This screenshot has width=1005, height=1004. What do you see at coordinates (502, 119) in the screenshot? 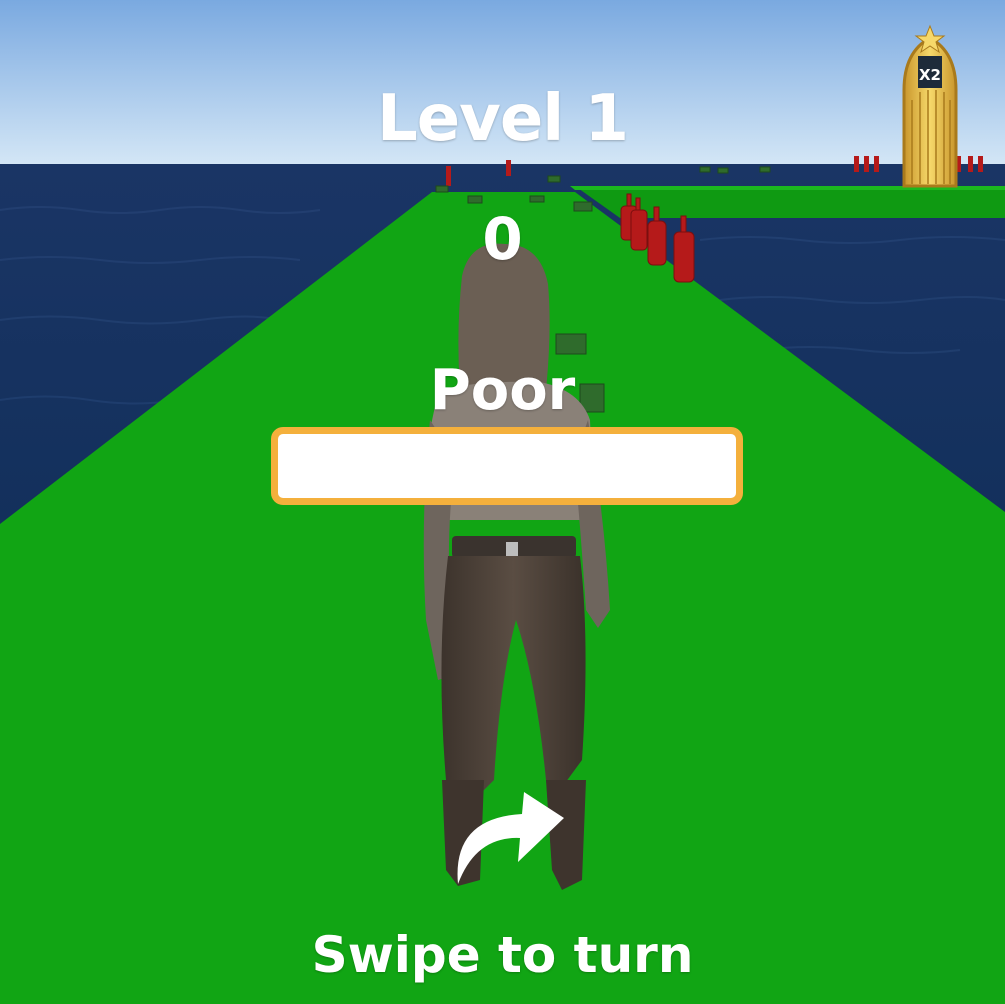
I see `level-label: Level 1` at bounding box center [502, 119].